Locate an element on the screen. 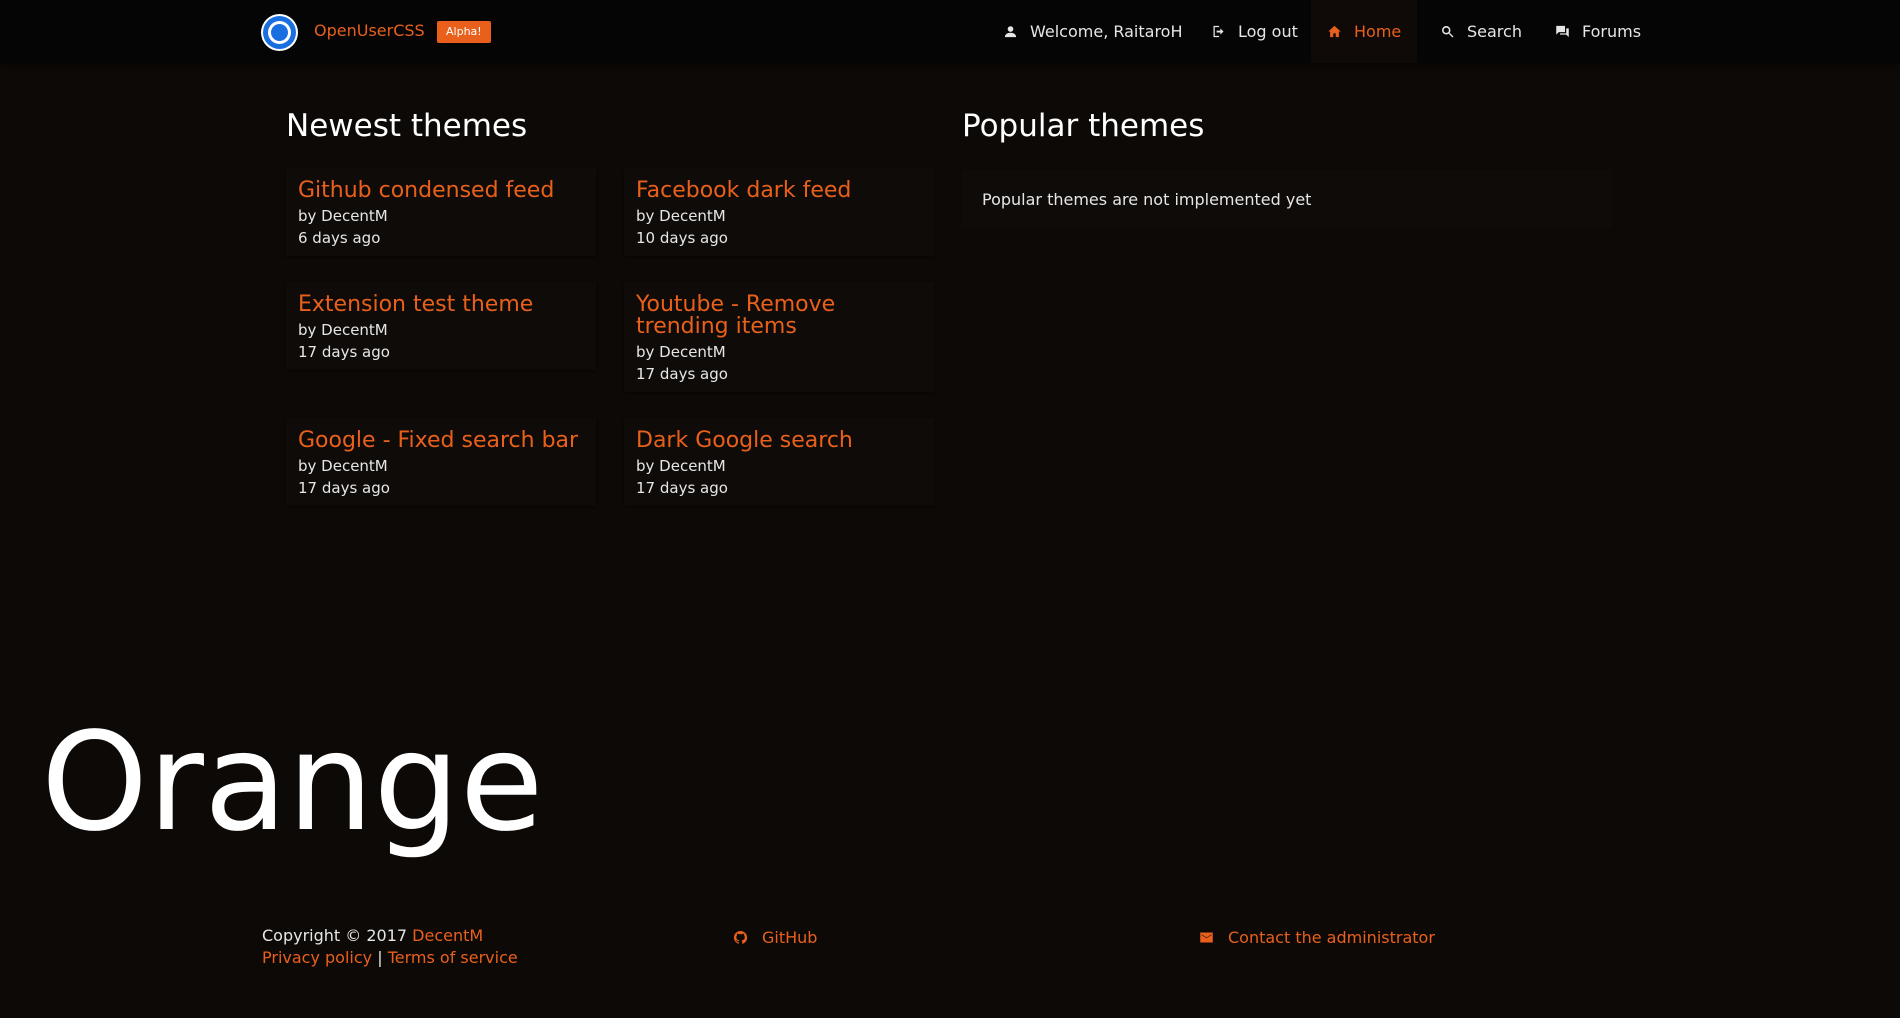  newest-themes-heading: Newest themes is located at coordinates (407, 126).